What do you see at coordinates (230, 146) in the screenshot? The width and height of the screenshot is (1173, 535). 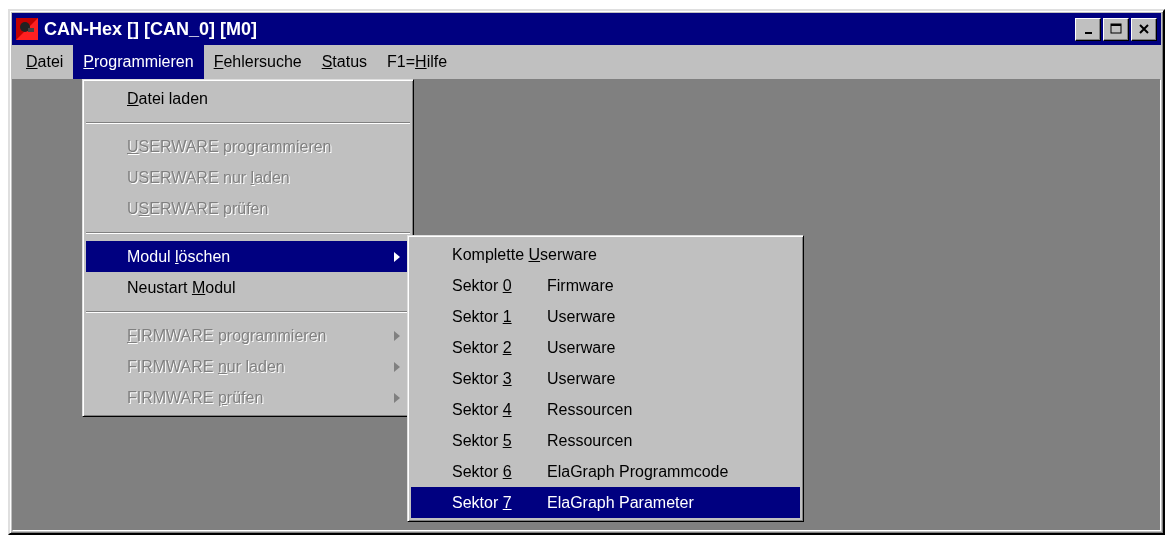 I see `menu-label: USERWARE programmieren` at bounding box center [230, 146].